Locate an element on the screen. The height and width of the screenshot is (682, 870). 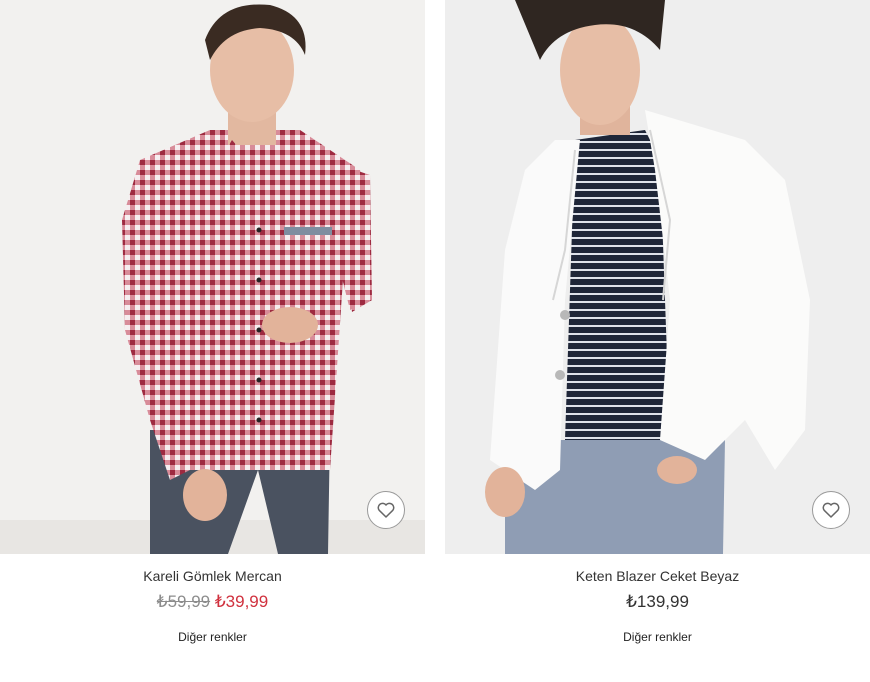
price-group: ₺59,99 ₺39,99 is located at coordinates (212, 602).